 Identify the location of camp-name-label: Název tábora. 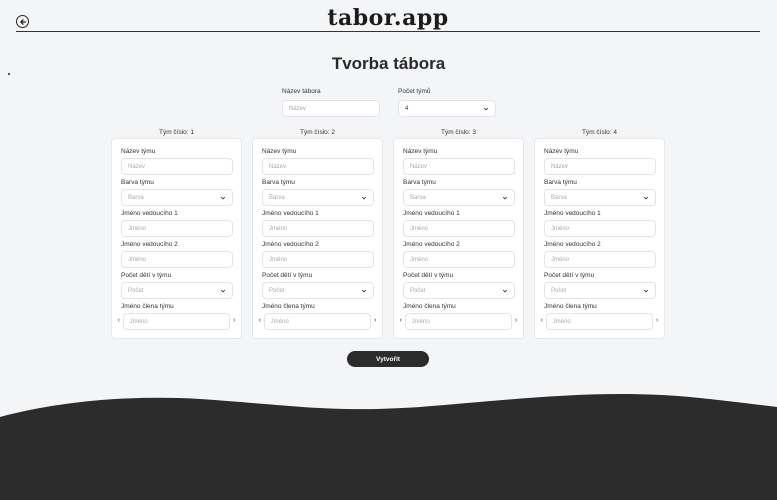
(301, 91).